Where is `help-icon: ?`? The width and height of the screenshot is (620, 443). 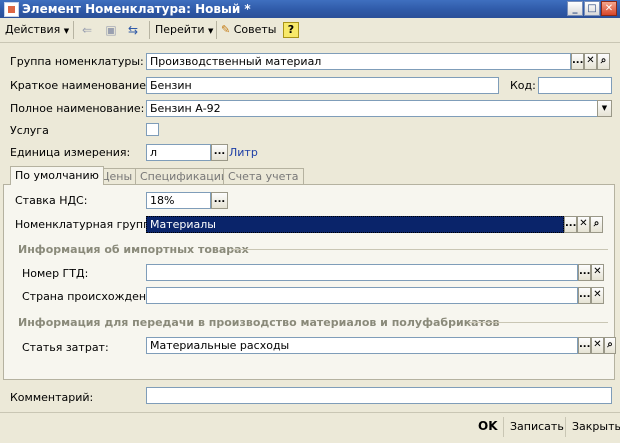
help-icon: ? is located at coordinates (291, 30).